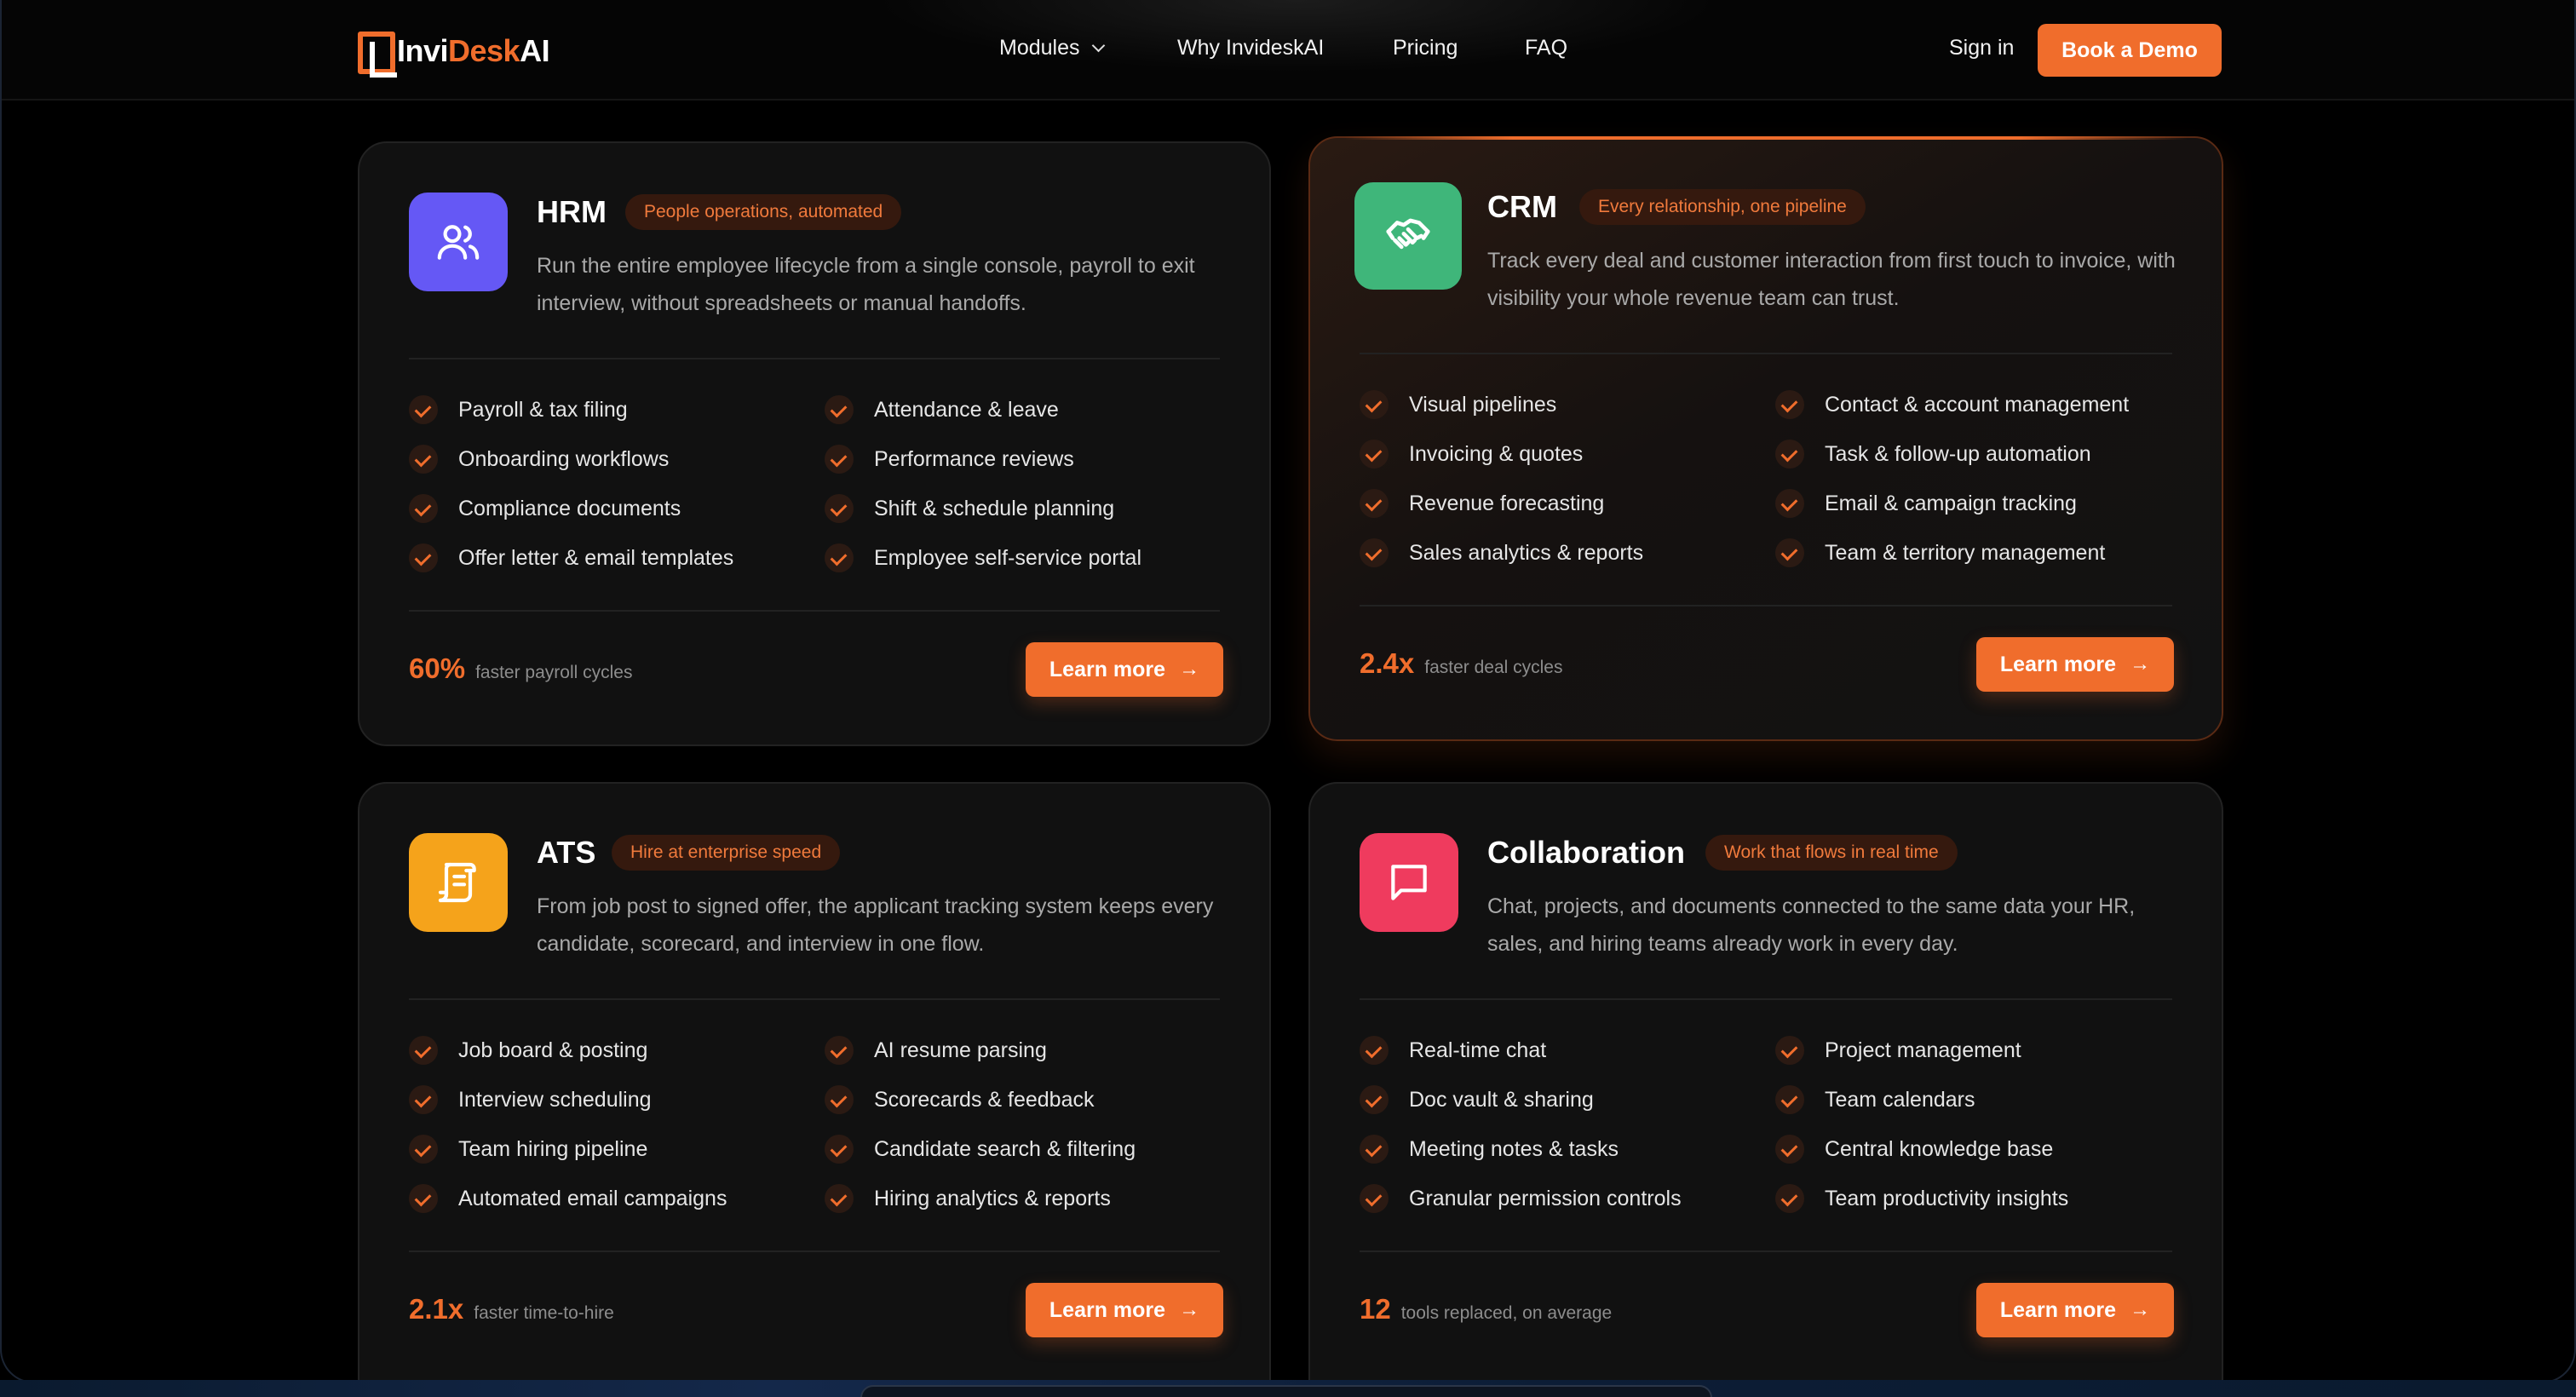  What do you see at coordinates (436, 1309) in the screenshot?
I see `metric-value: 2.1x` at bounding box center [436, 1309].